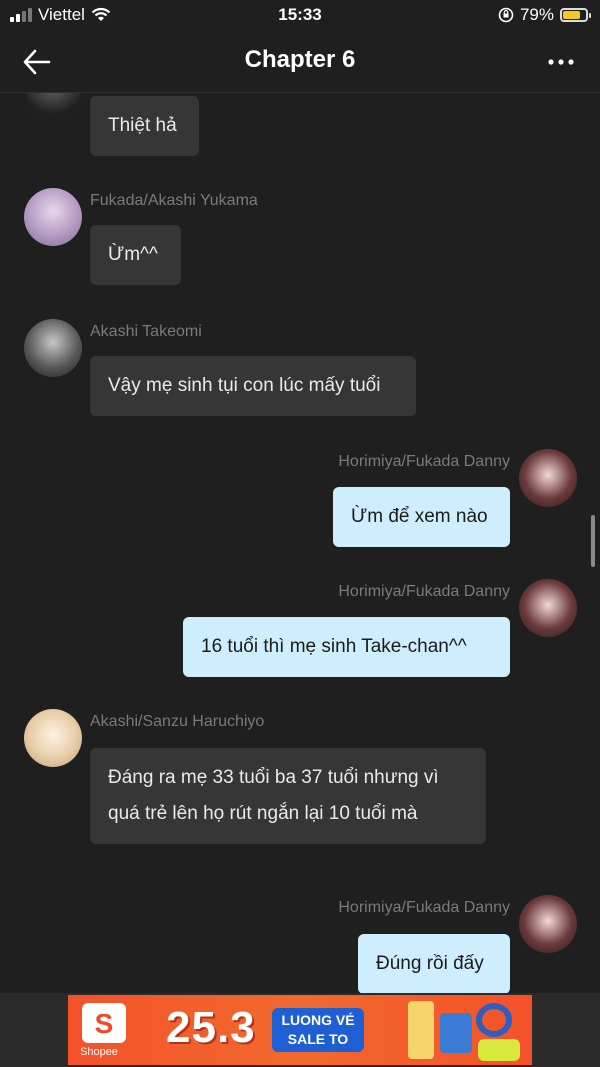 Image resolution: width=600 pixels, height=1067 pixels. What do you see at coordinates (506, 15) in the screenshot?
I see `orientation-lock-icon` at bounding box center [506, 15].